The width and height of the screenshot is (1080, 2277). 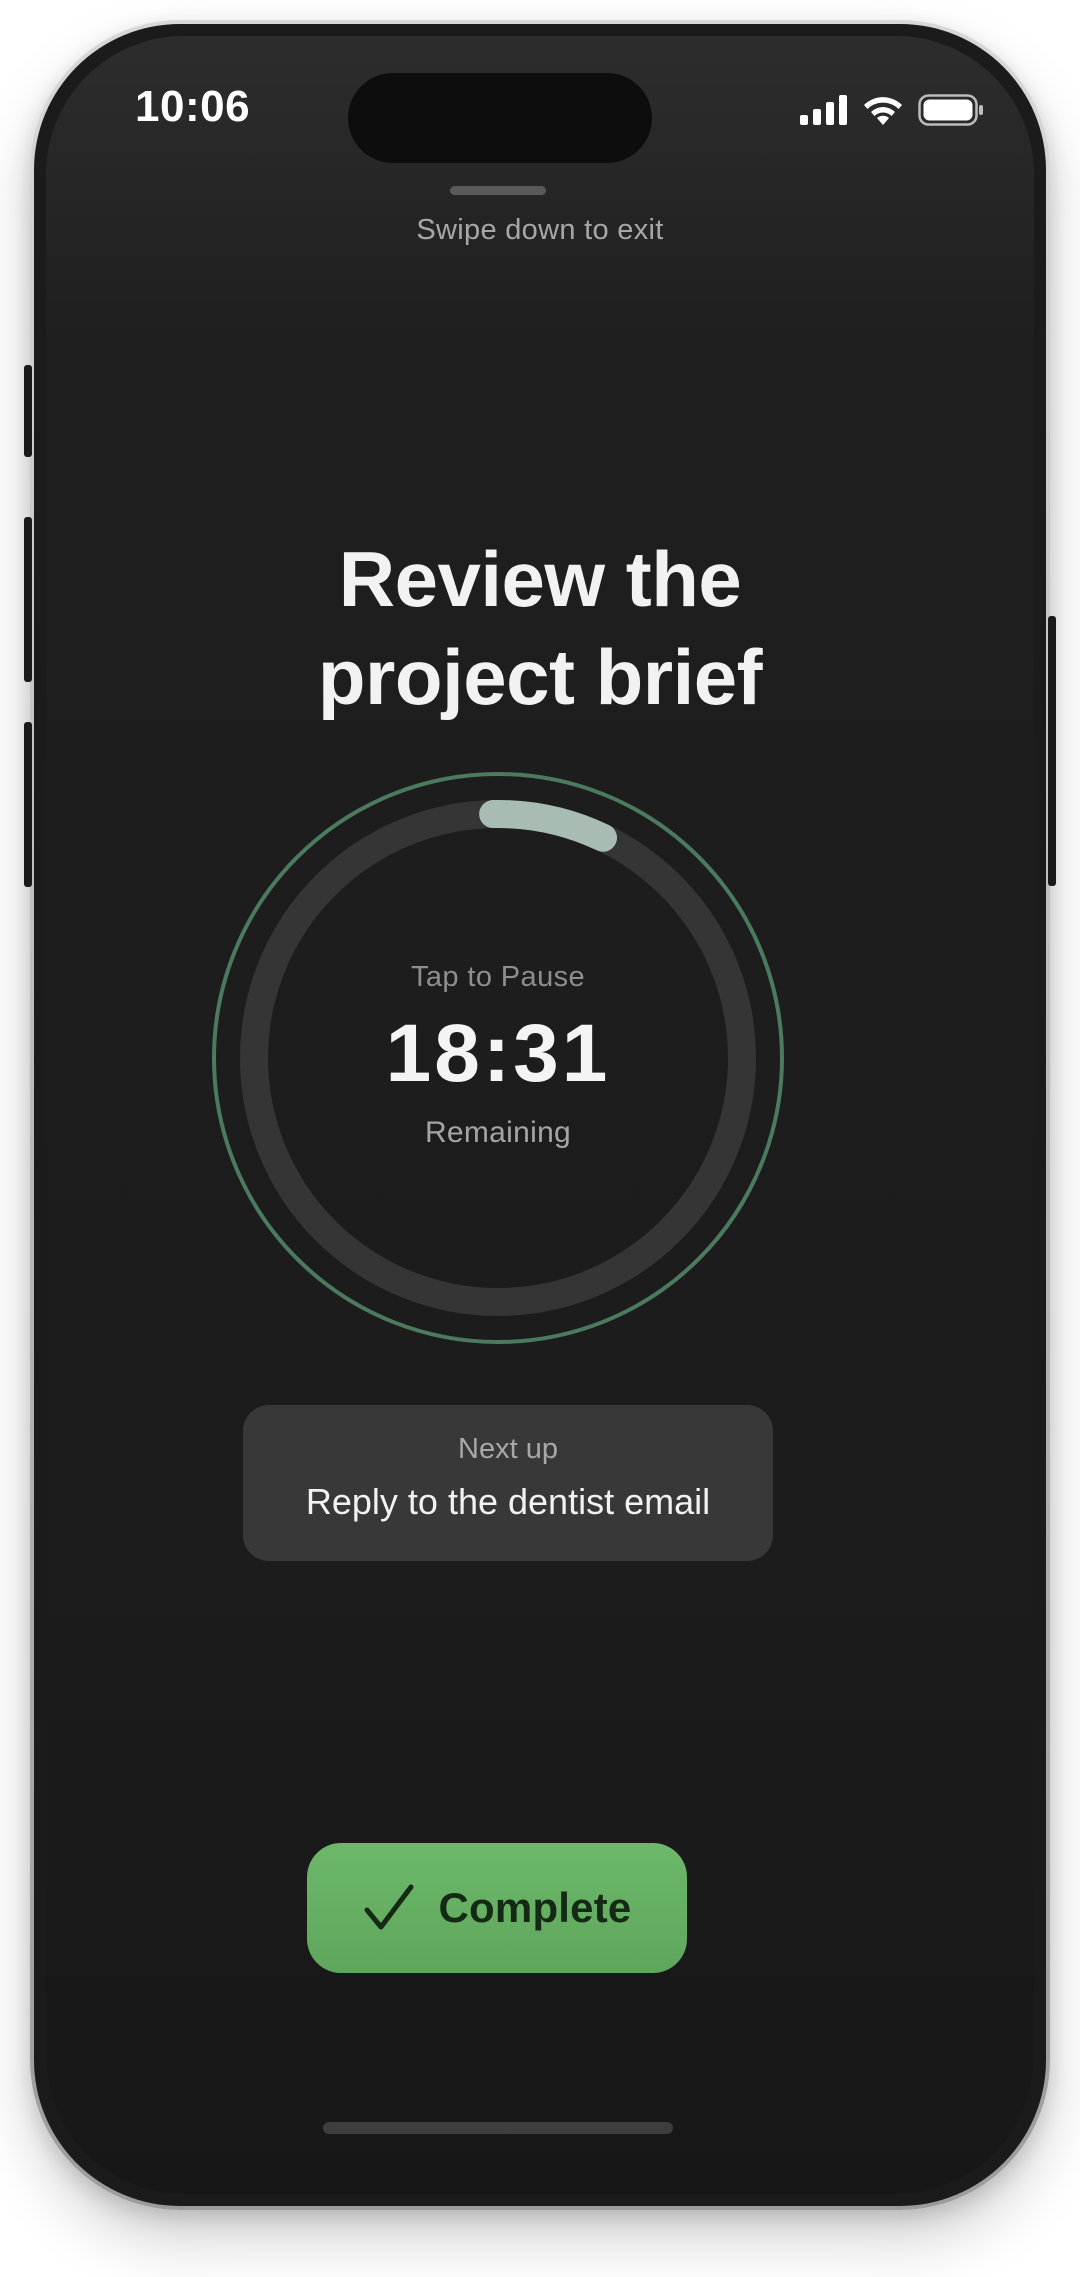 What do you see at coordinates (28, 599) in the screenshot?
I see `volume-up-button` at bounding box center [28, 599].